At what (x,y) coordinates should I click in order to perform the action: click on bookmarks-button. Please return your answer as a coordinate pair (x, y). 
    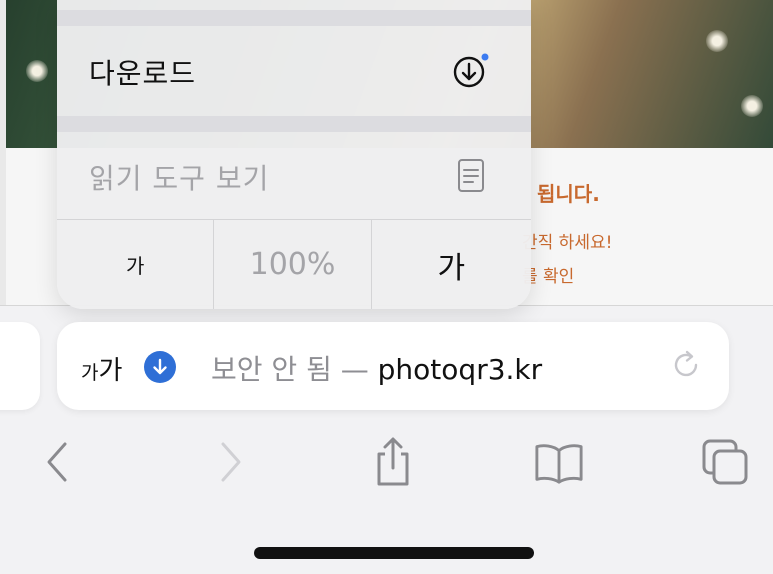
    Looking at the image, I should click on (559, 462).